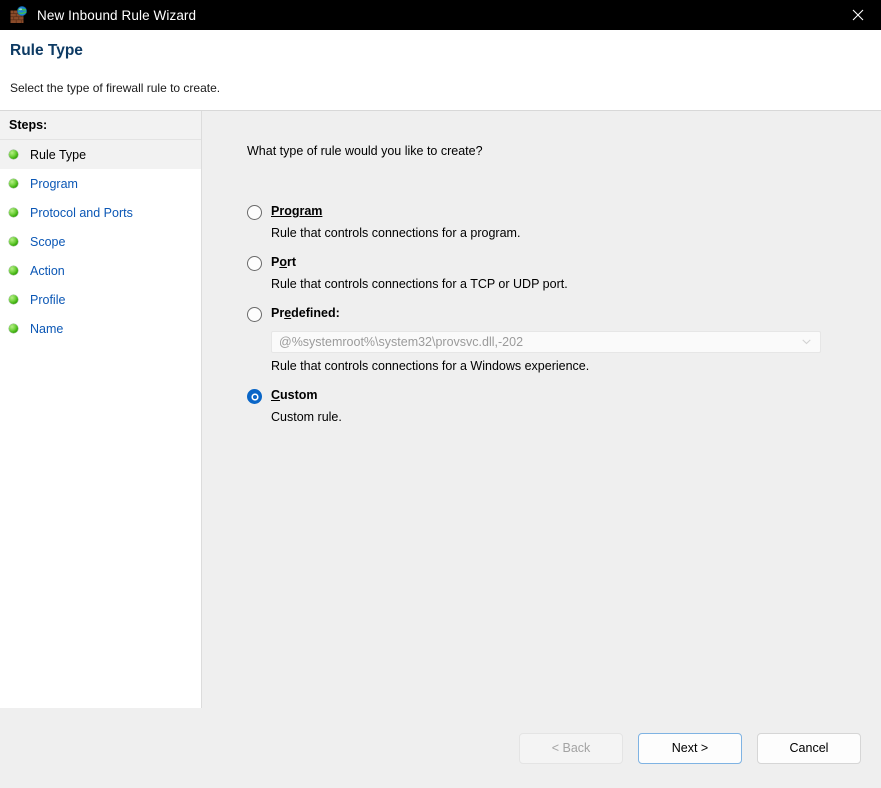 The width and height of the screenshot is (881, 788). Describe the element at coordinates (278, 313) in the screenshot. I see `label-pre: Pr` at that location.